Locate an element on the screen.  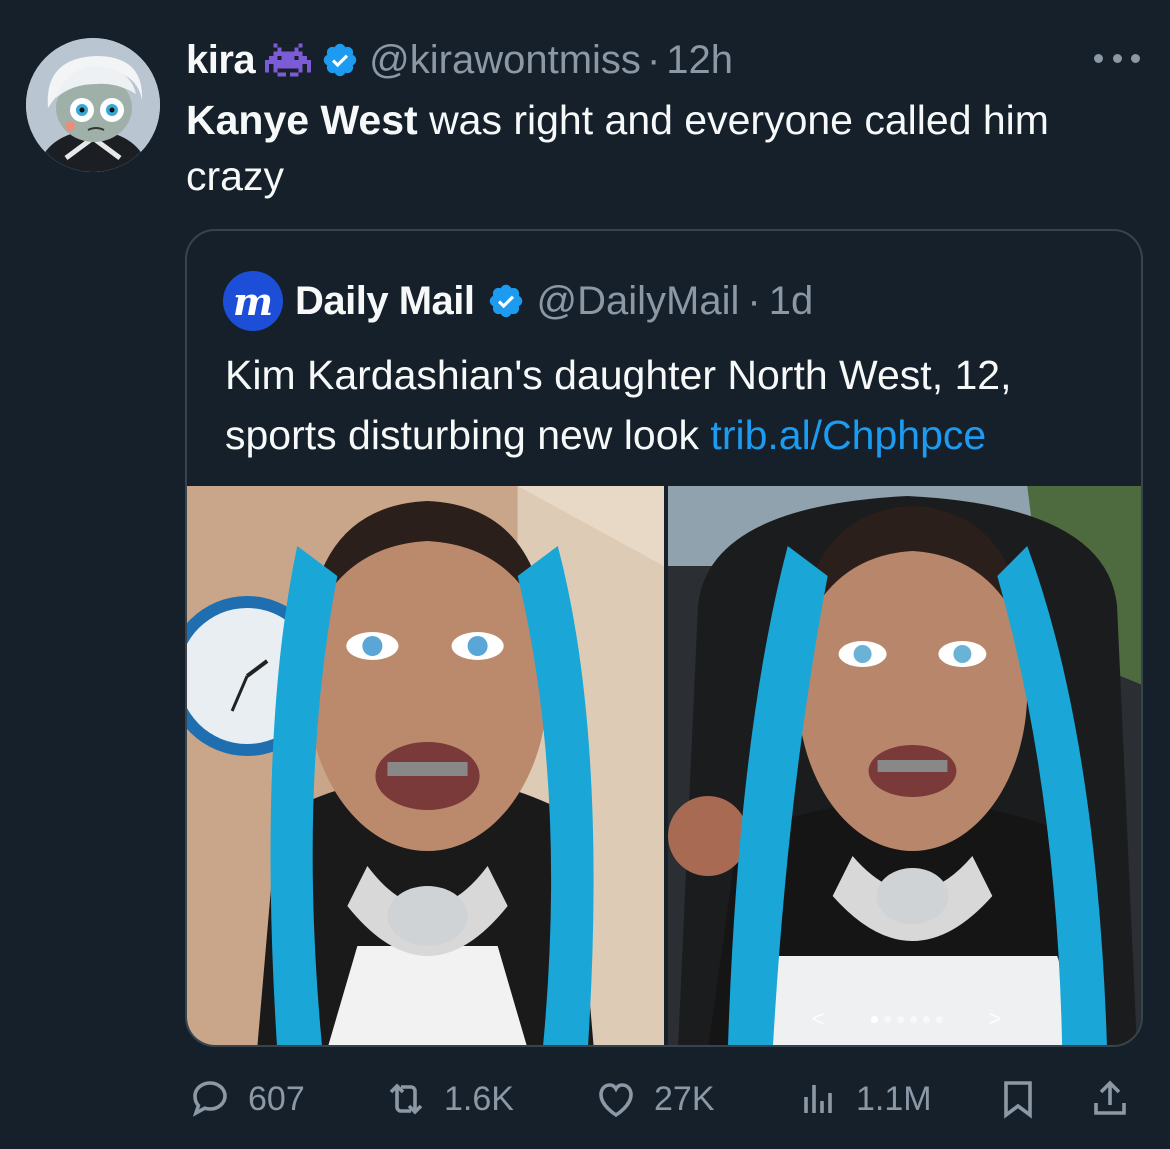
timestamp: 12h is located at coordinates (699, 60).